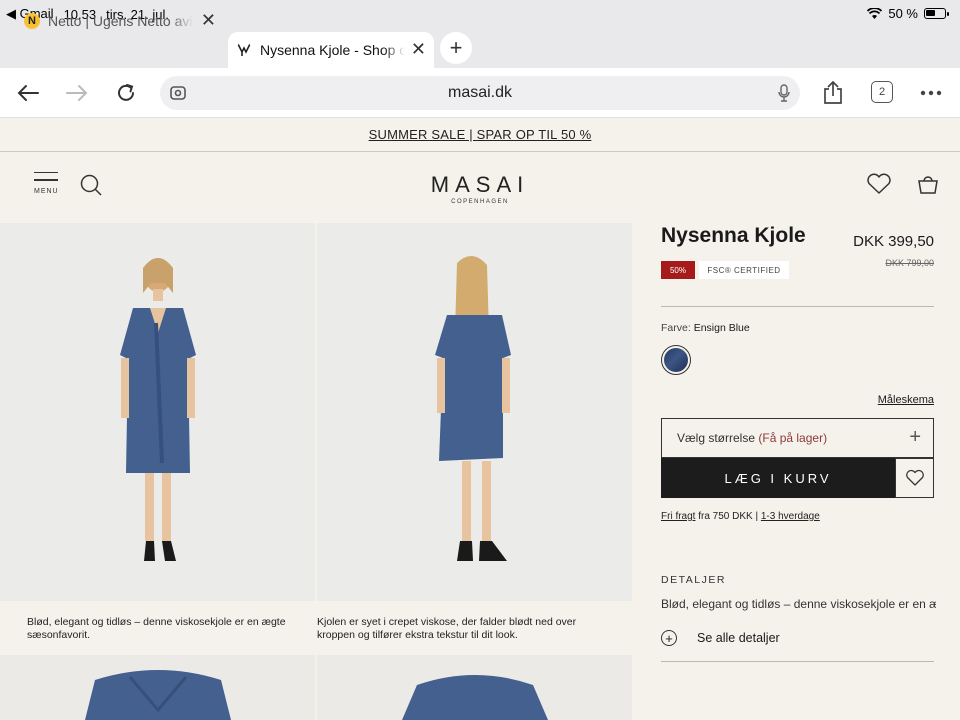 This screenshot has width=960, height=720. I want to click on swatch-fill, so click(676, 360).